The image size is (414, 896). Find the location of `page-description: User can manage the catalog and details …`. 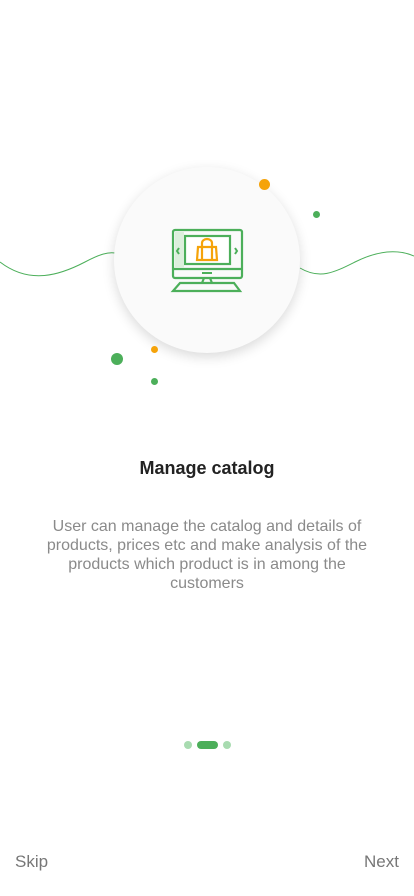

page-description: User can manage the catalog and details … is located at coordinates (207, 555).